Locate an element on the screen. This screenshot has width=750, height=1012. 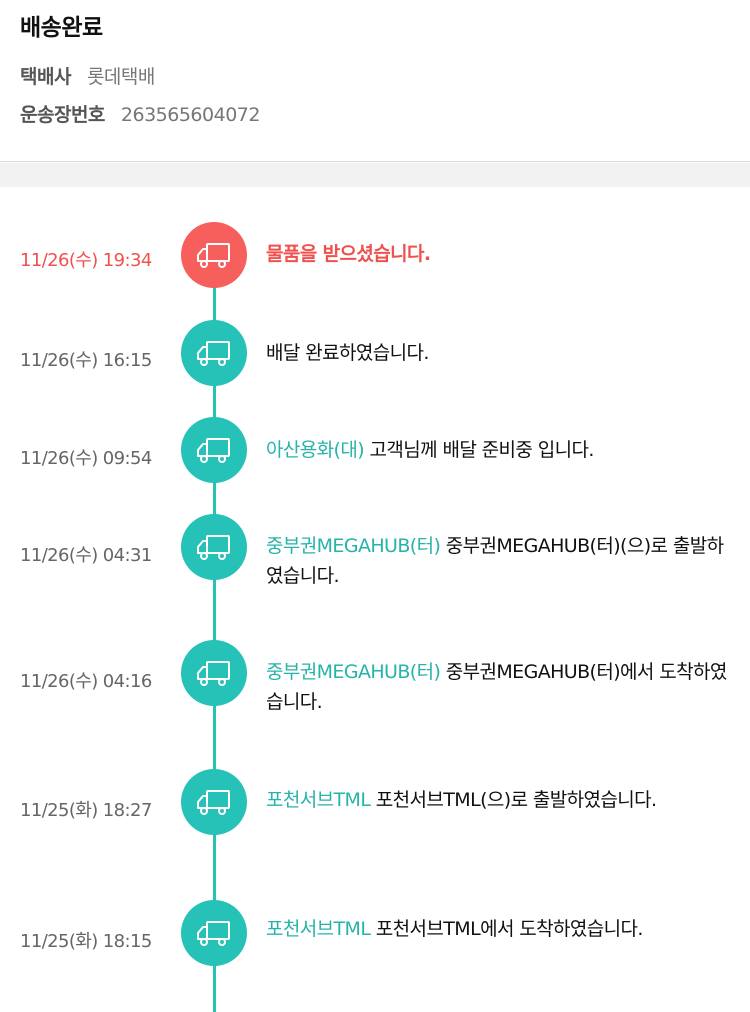
event-message-text: 포천서브TML에서 도착하였습니다. is located at coordinates (509, 929).